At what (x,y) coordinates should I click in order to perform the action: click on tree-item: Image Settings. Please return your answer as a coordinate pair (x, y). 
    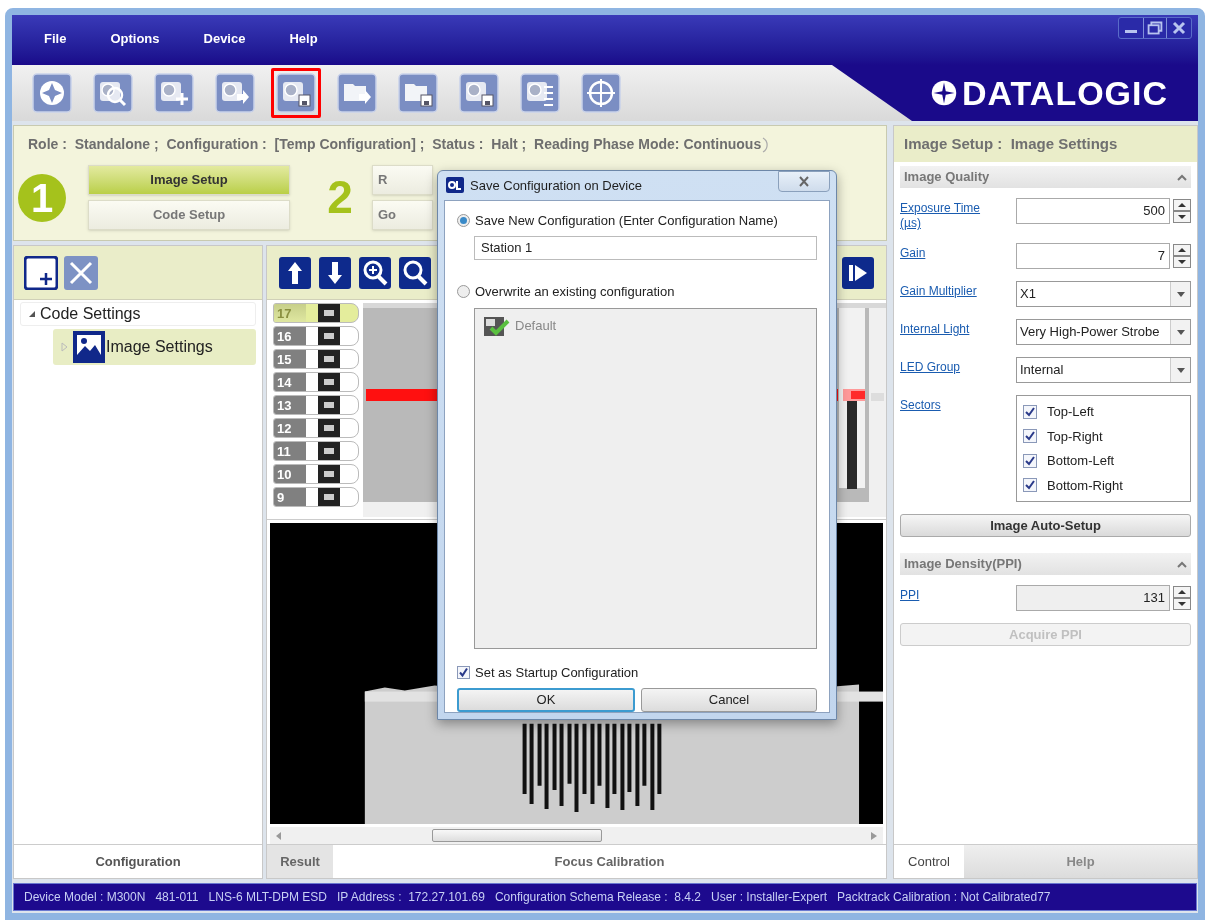
    Looking at the image, I should click on (154, 347).